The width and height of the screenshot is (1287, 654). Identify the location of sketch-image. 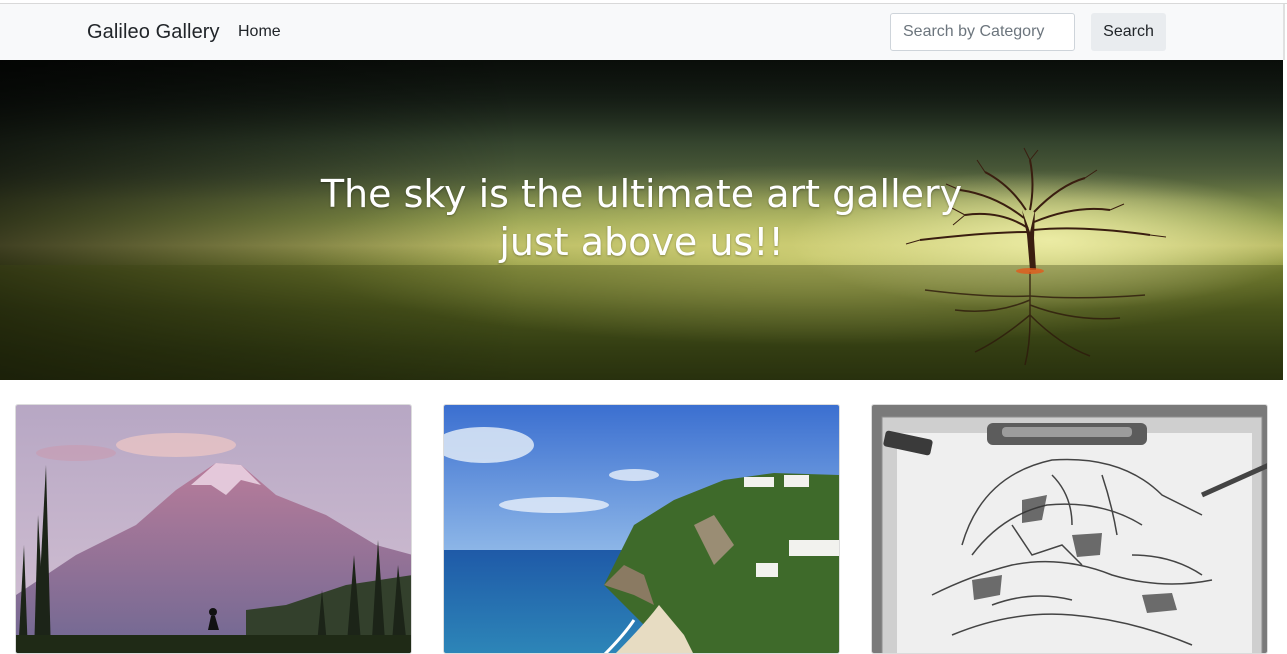
(1069, 529).